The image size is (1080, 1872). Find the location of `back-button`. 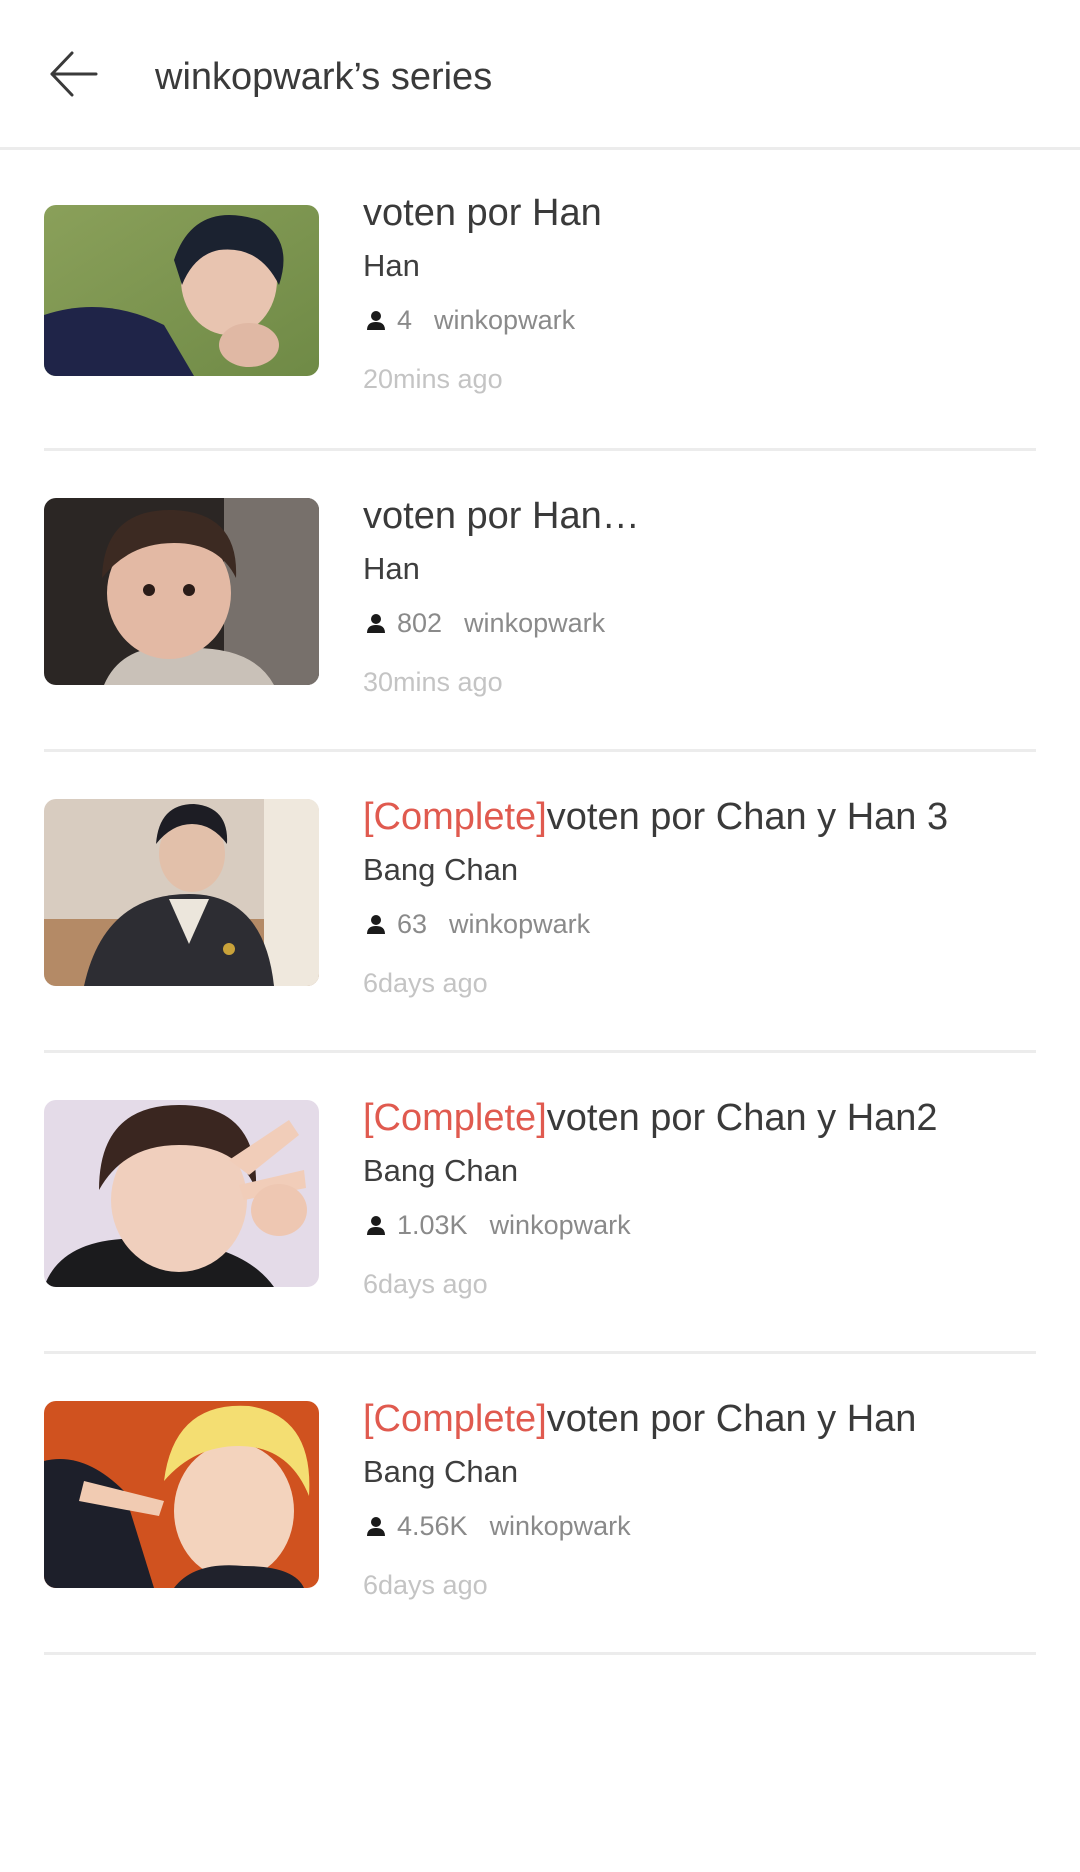

back-button is located at coordinates (74, 74).